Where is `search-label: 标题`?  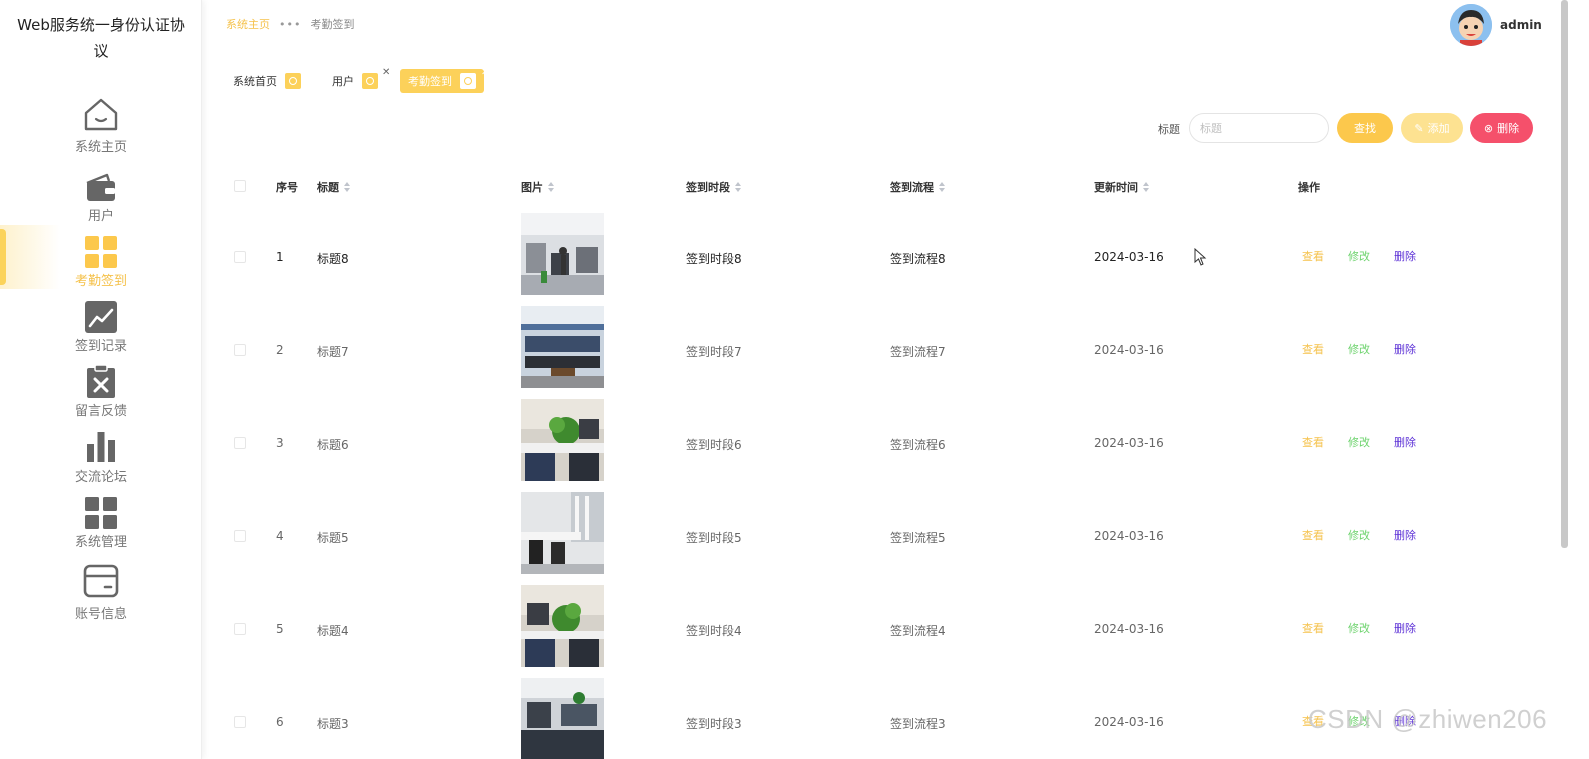
search-label: 标题 is located at coordinates (1169, 129).